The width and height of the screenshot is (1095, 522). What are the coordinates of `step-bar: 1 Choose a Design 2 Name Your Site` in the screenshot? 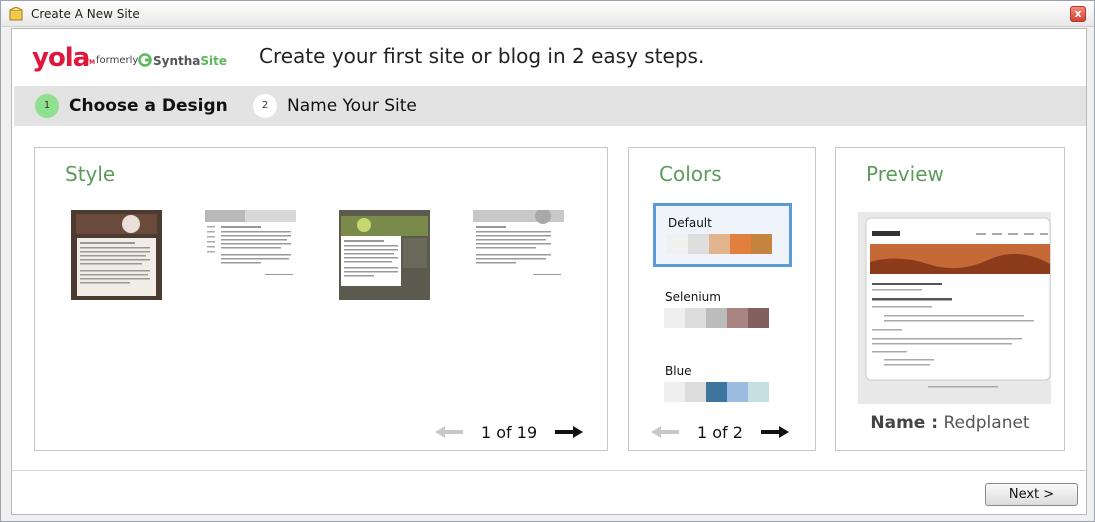 It's located at (550, 106).